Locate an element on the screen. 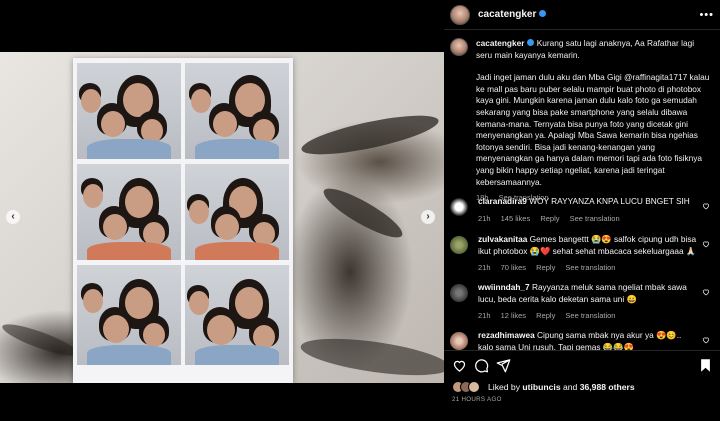 This screenshot has width=720, height=421. post-actions is located at coordinates (583, 367).